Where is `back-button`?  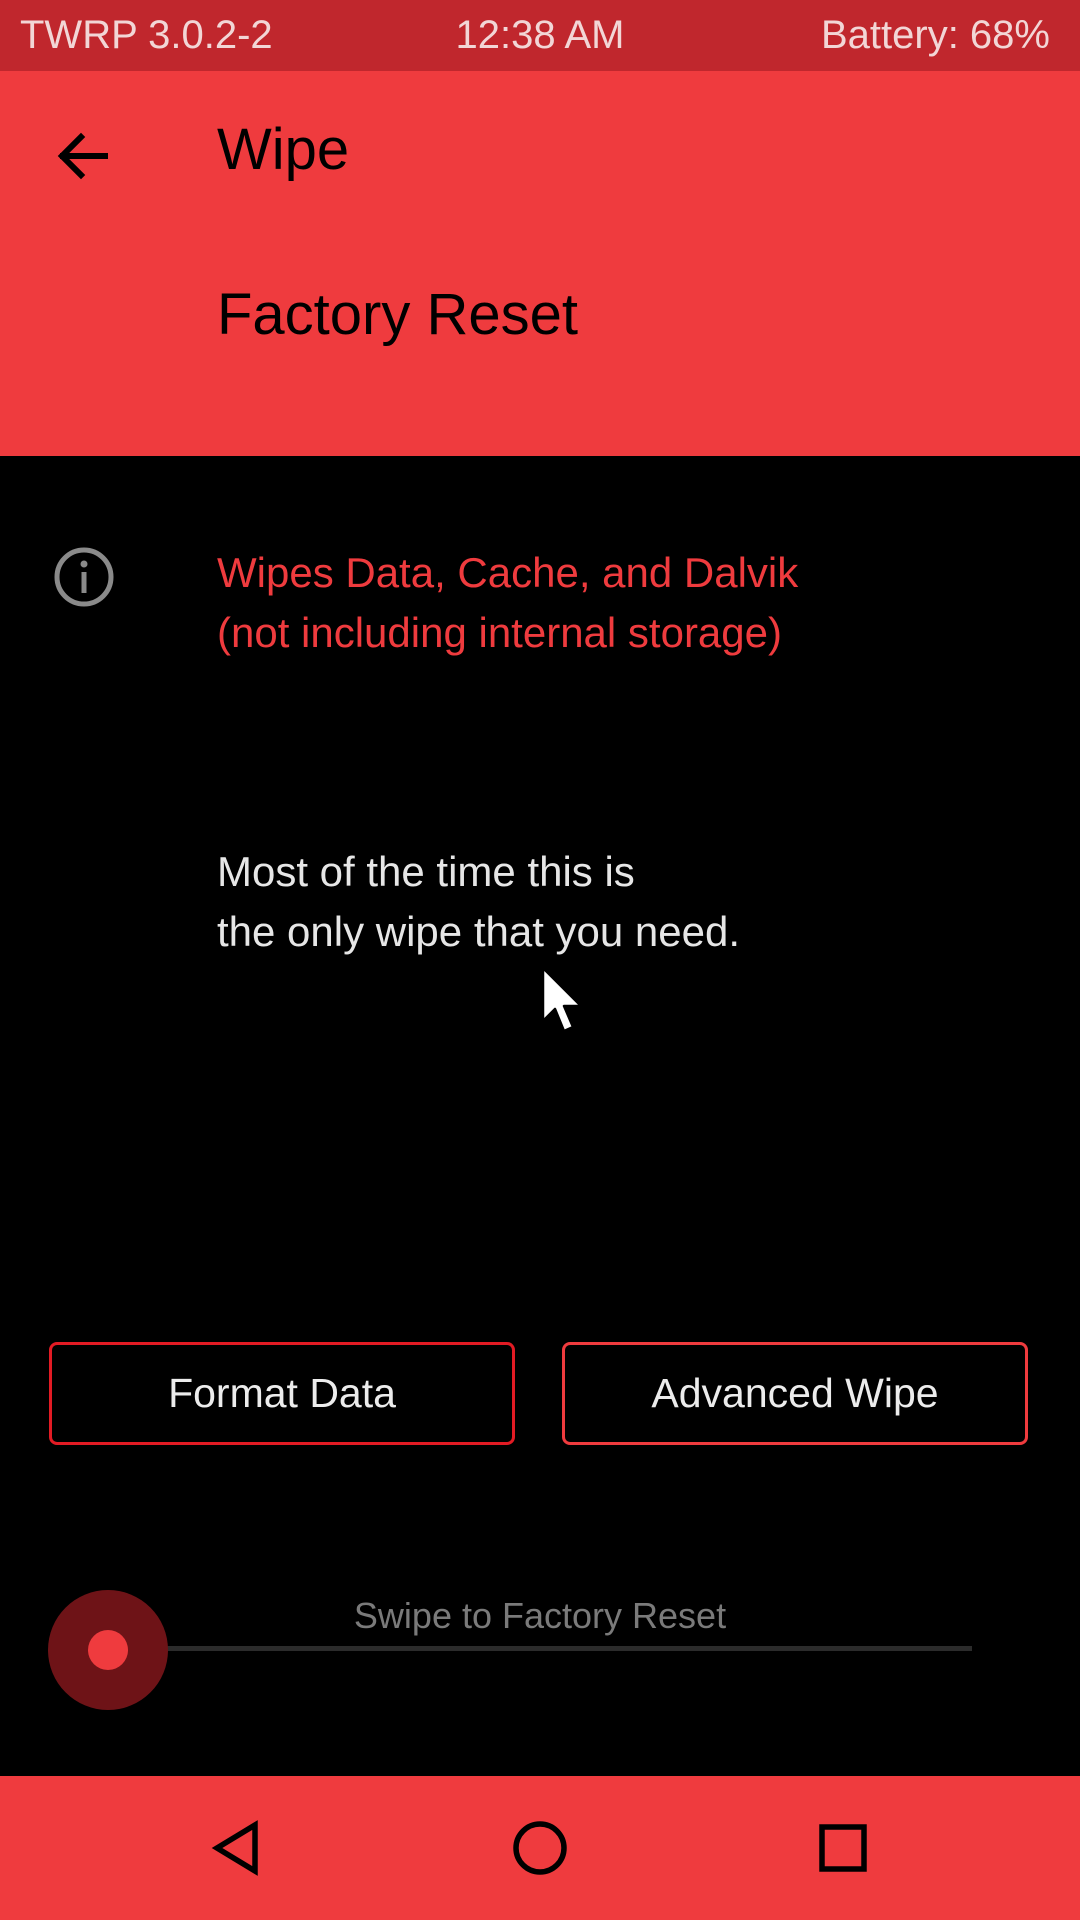
back-button is located at coordinates (83, 156).